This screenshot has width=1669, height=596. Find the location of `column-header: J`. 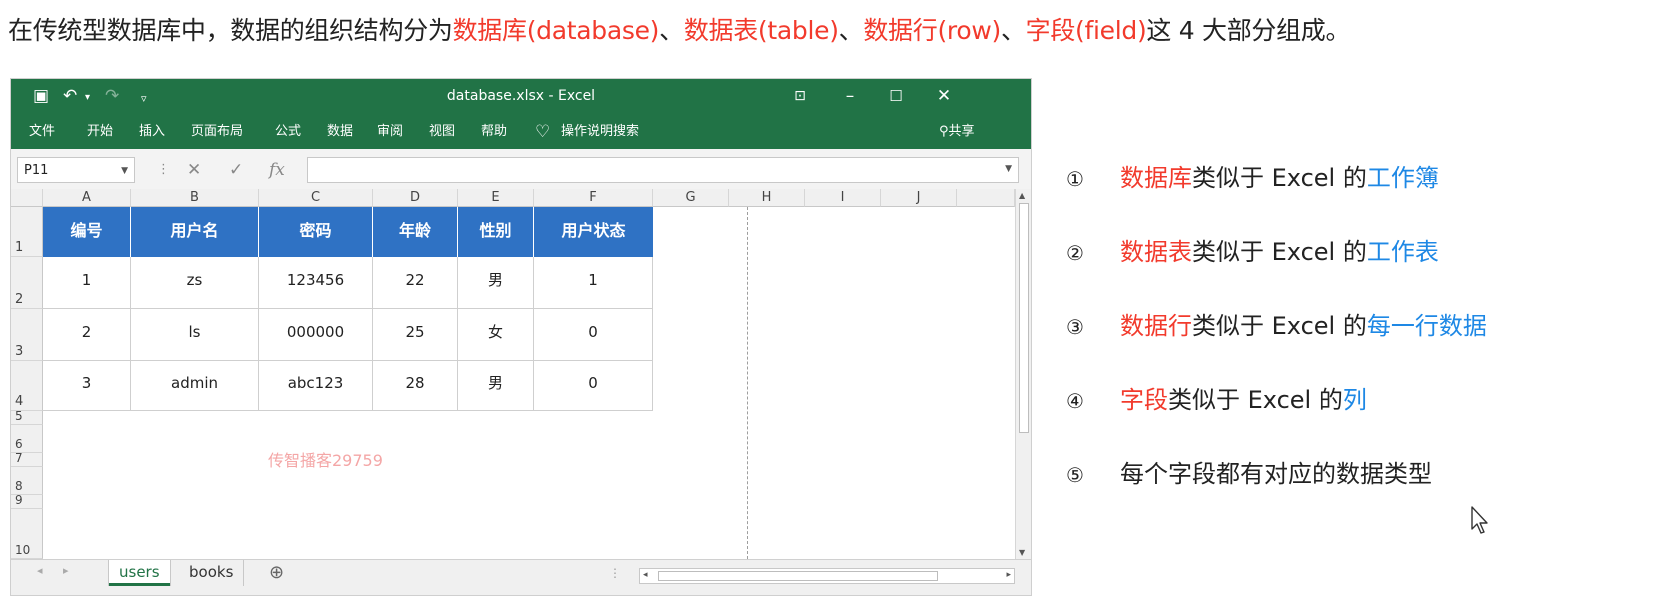

column-header: J is located at coordinates (919, 198).